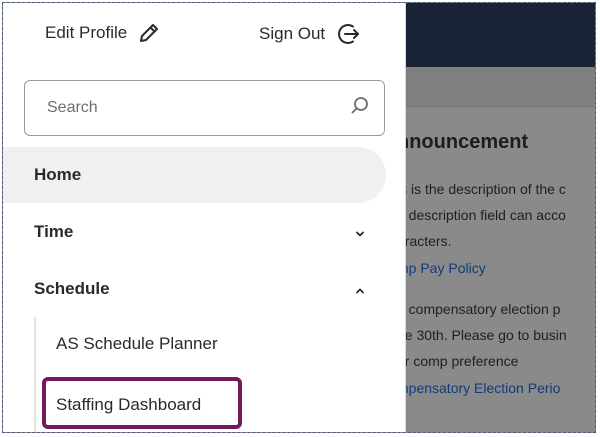  What do you see at coordinates (72, 288) in the screenshot?
I see `nav-item-label: Schedule` at bounding box center [72, 288].